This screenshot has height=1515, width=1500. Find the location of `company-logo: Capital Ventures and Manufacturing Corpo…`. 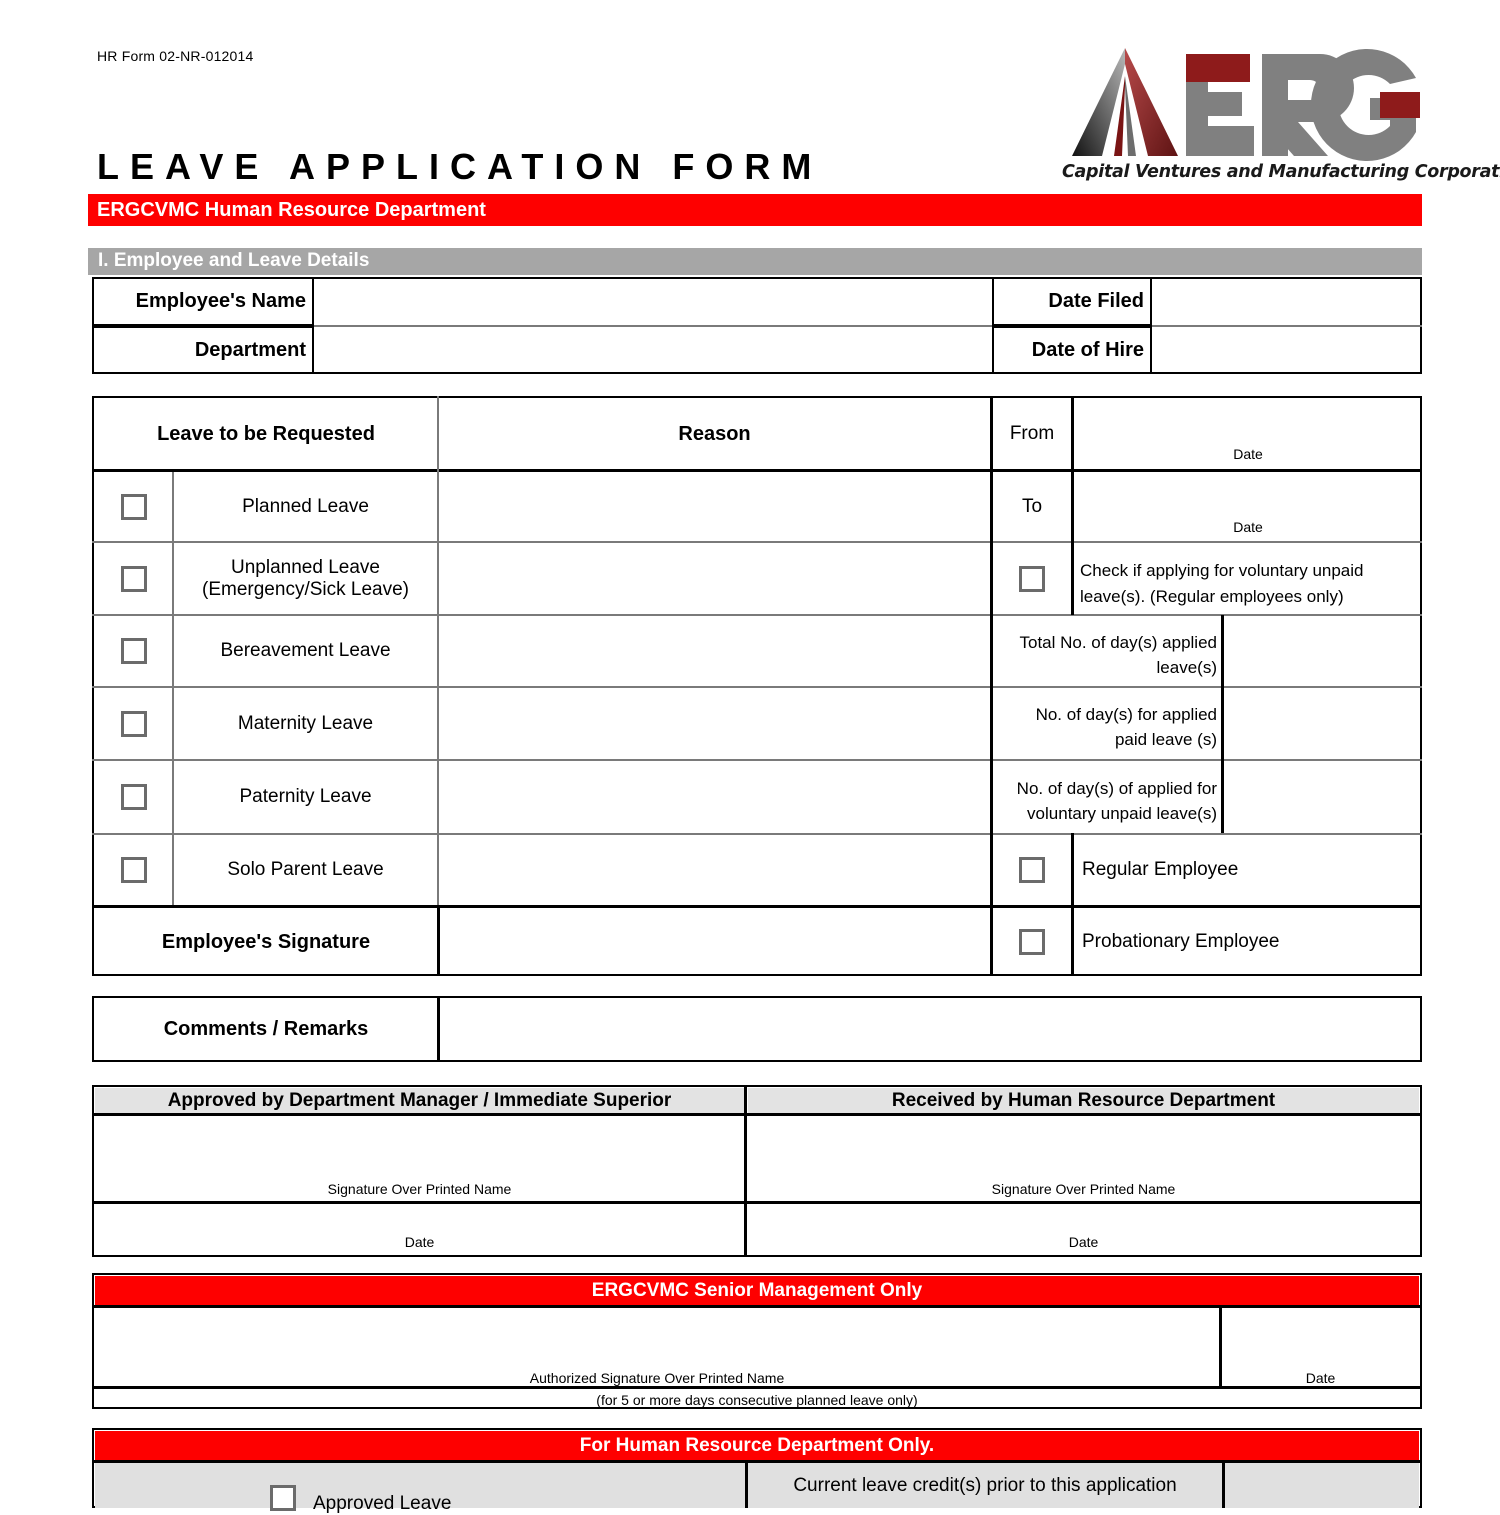

company-logo: Capital Ventures and Manufacturing Corpo… is located at coordinates (1281, 118).